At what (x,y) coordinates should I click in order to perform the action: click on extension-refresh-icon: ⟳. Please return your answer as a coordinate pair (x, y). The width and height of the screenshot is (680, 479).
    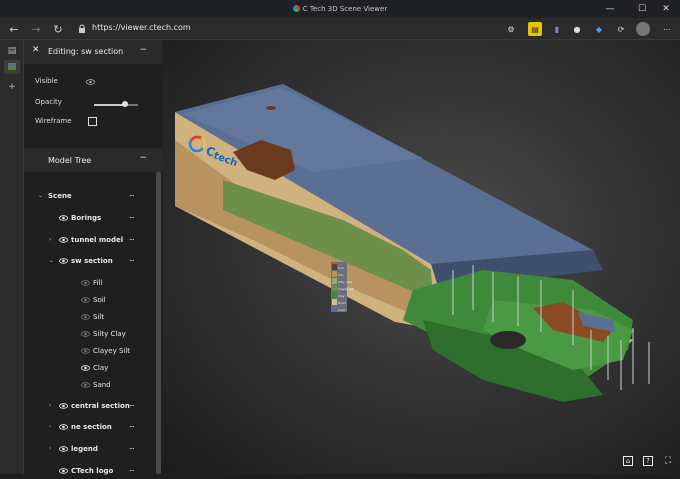
    Looking at the image, I should click on (621, 29).